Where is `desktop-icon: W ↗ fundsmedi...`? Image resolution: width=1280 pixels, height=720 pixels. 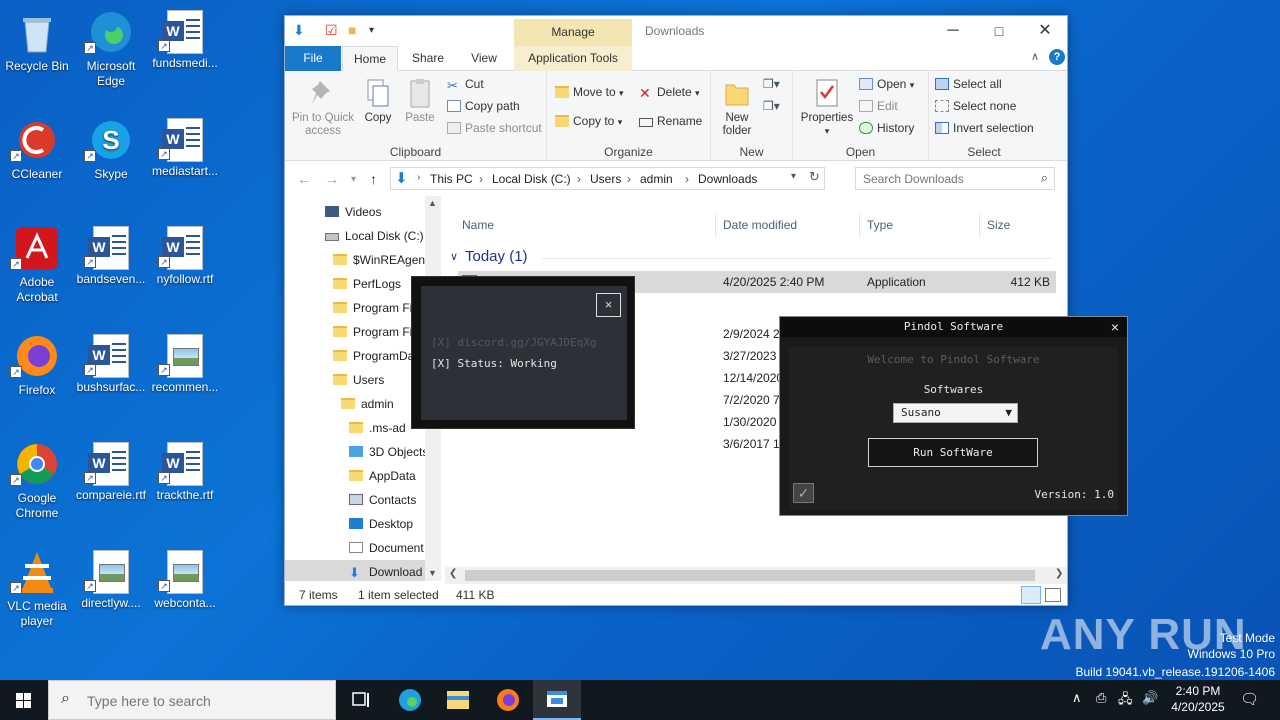
desktop-icon: W ↗ fundsmedi... is located at coordinates (185, 39).